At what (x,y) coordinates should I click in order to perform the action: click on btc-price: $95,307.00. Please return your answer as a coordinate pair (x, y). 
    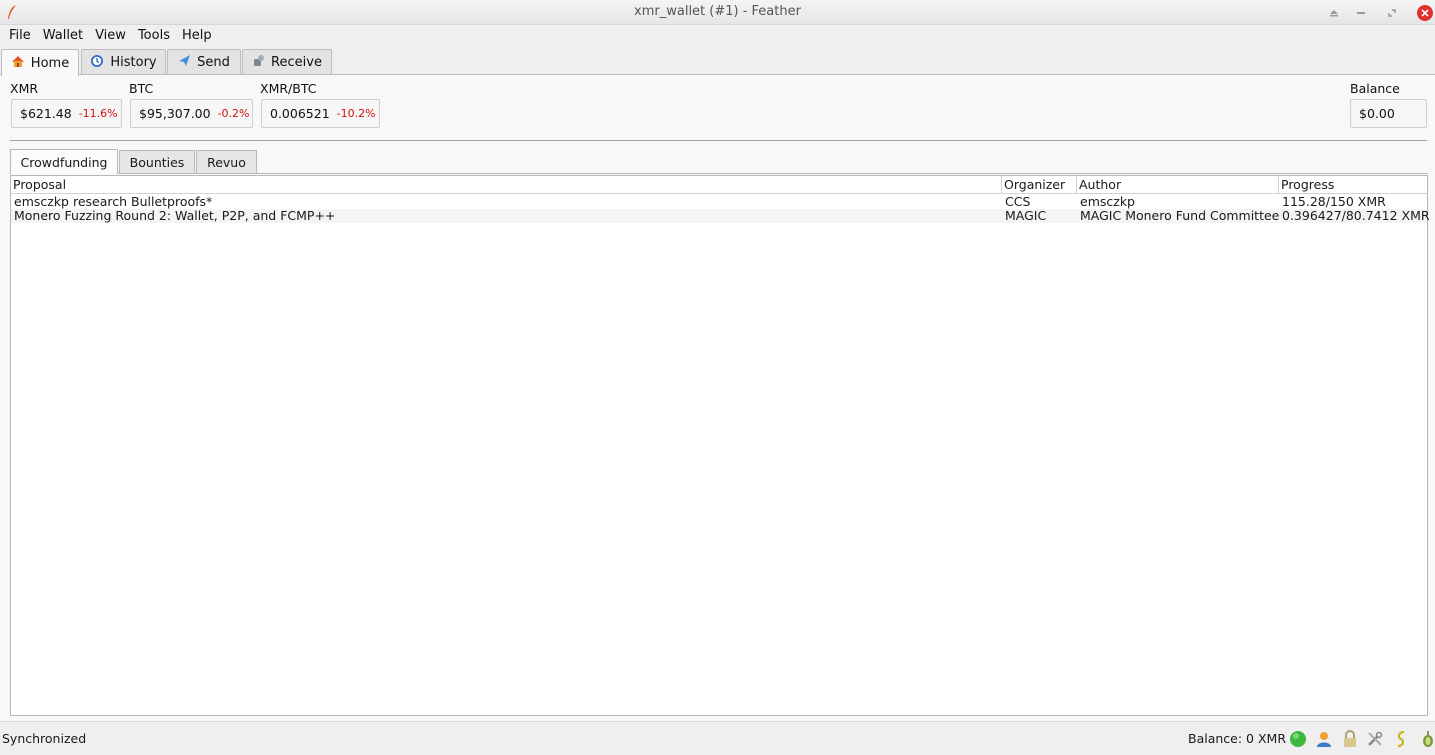
    Looking at the image, I should click on (175, 113).